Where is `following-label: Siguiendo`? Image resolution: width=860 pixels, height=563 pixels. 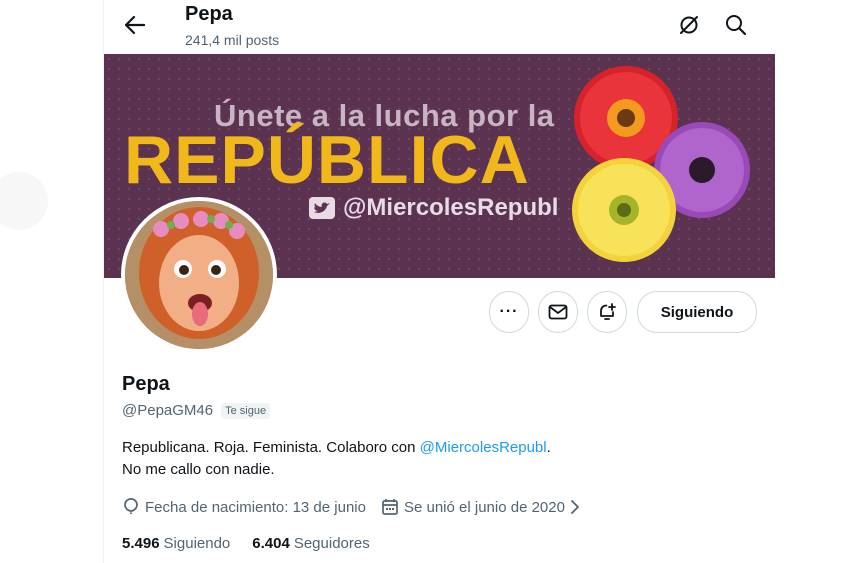
following-label: Siguiendo is located at coordinates (197, 543).